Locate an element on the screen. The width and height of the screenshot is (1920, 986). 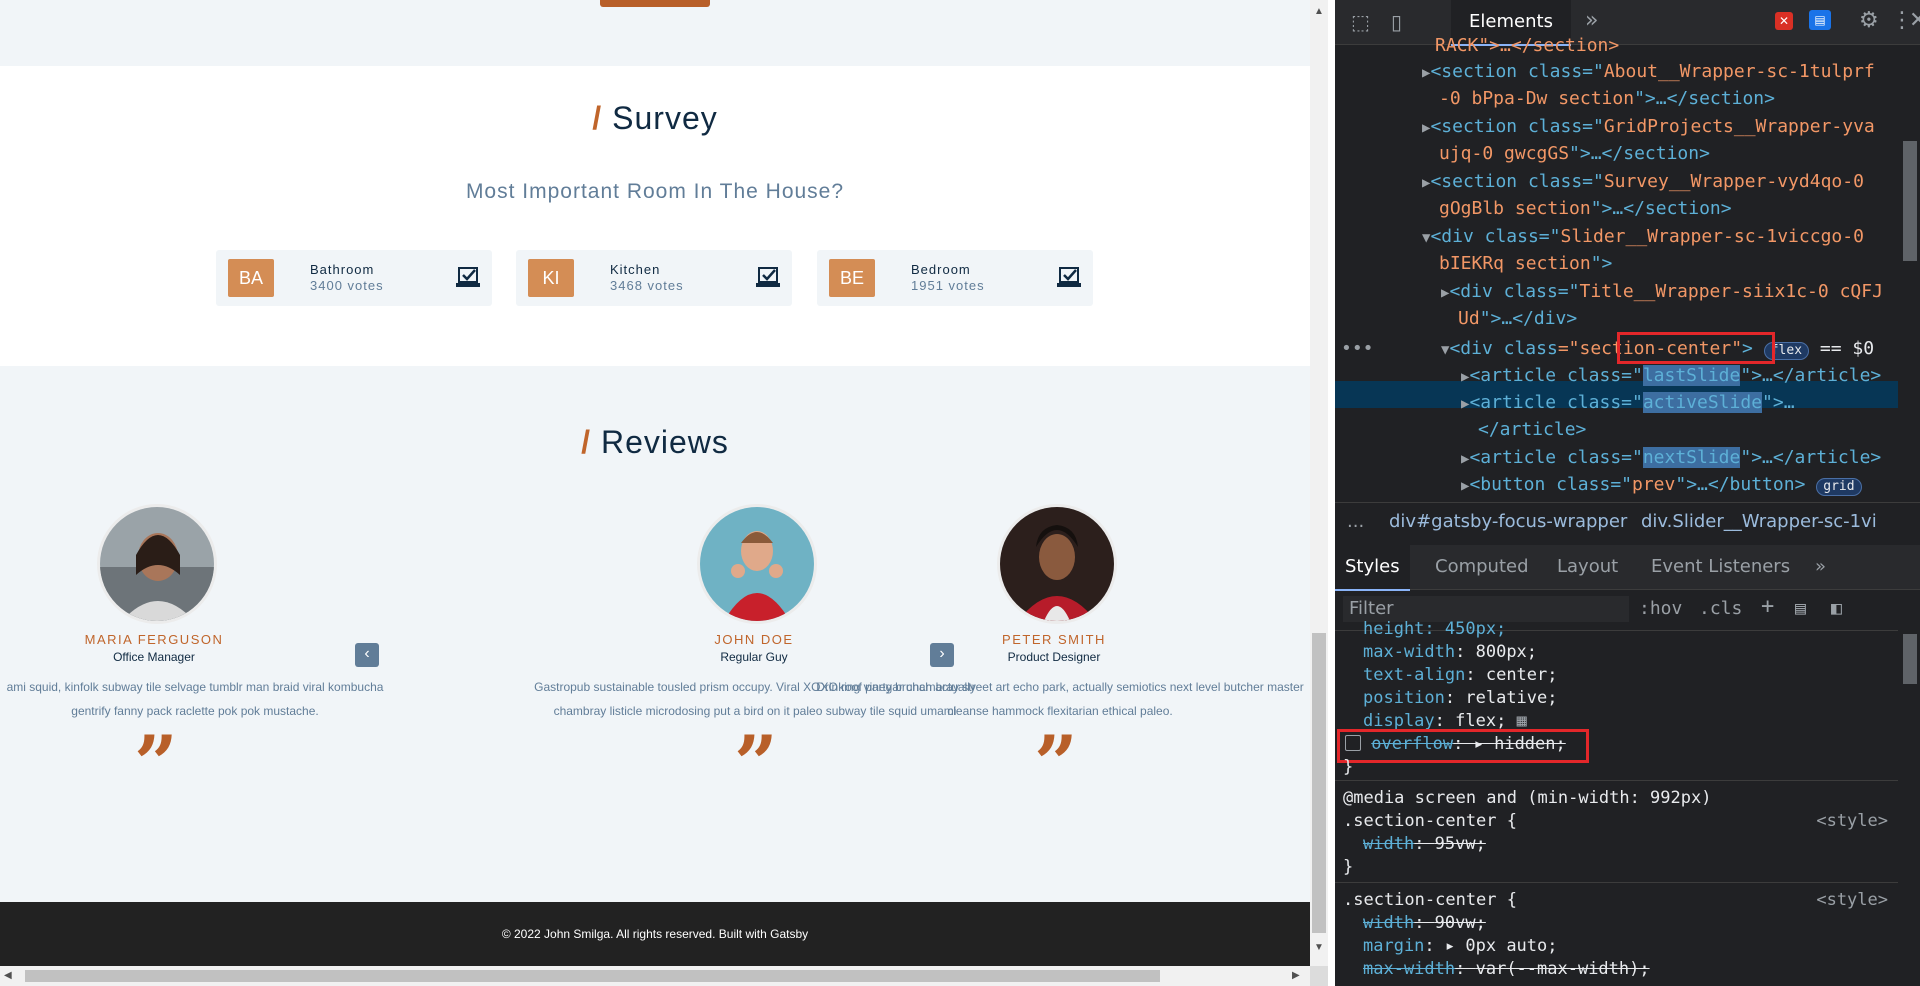
css-line: position: relative; is located at coordinates (1460, 698).